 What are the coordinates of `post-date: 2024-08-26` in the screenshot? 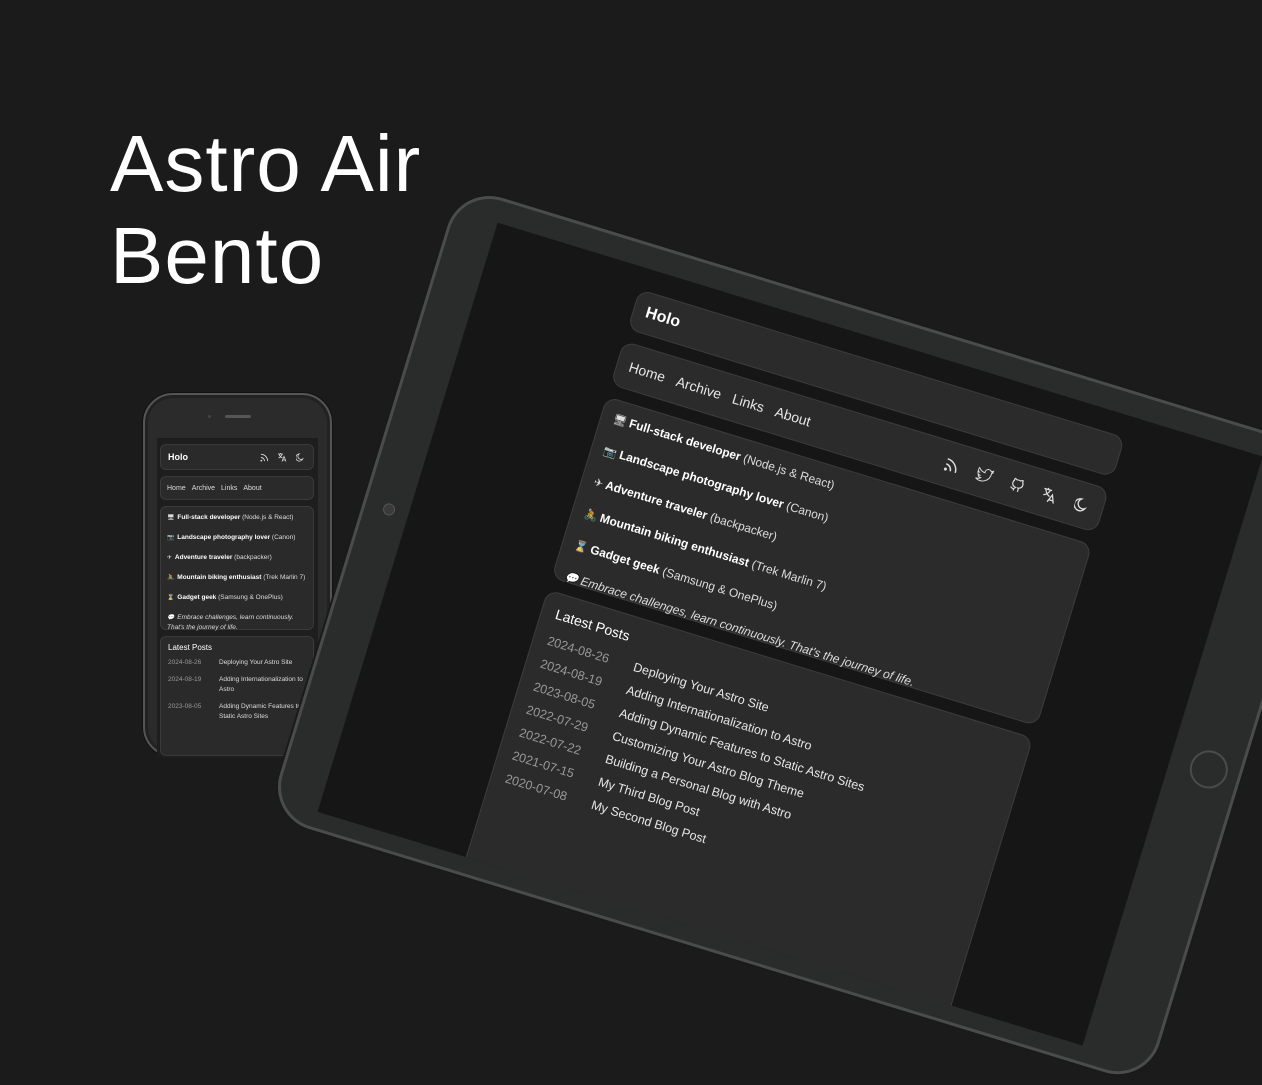 It's located at (185, 662).